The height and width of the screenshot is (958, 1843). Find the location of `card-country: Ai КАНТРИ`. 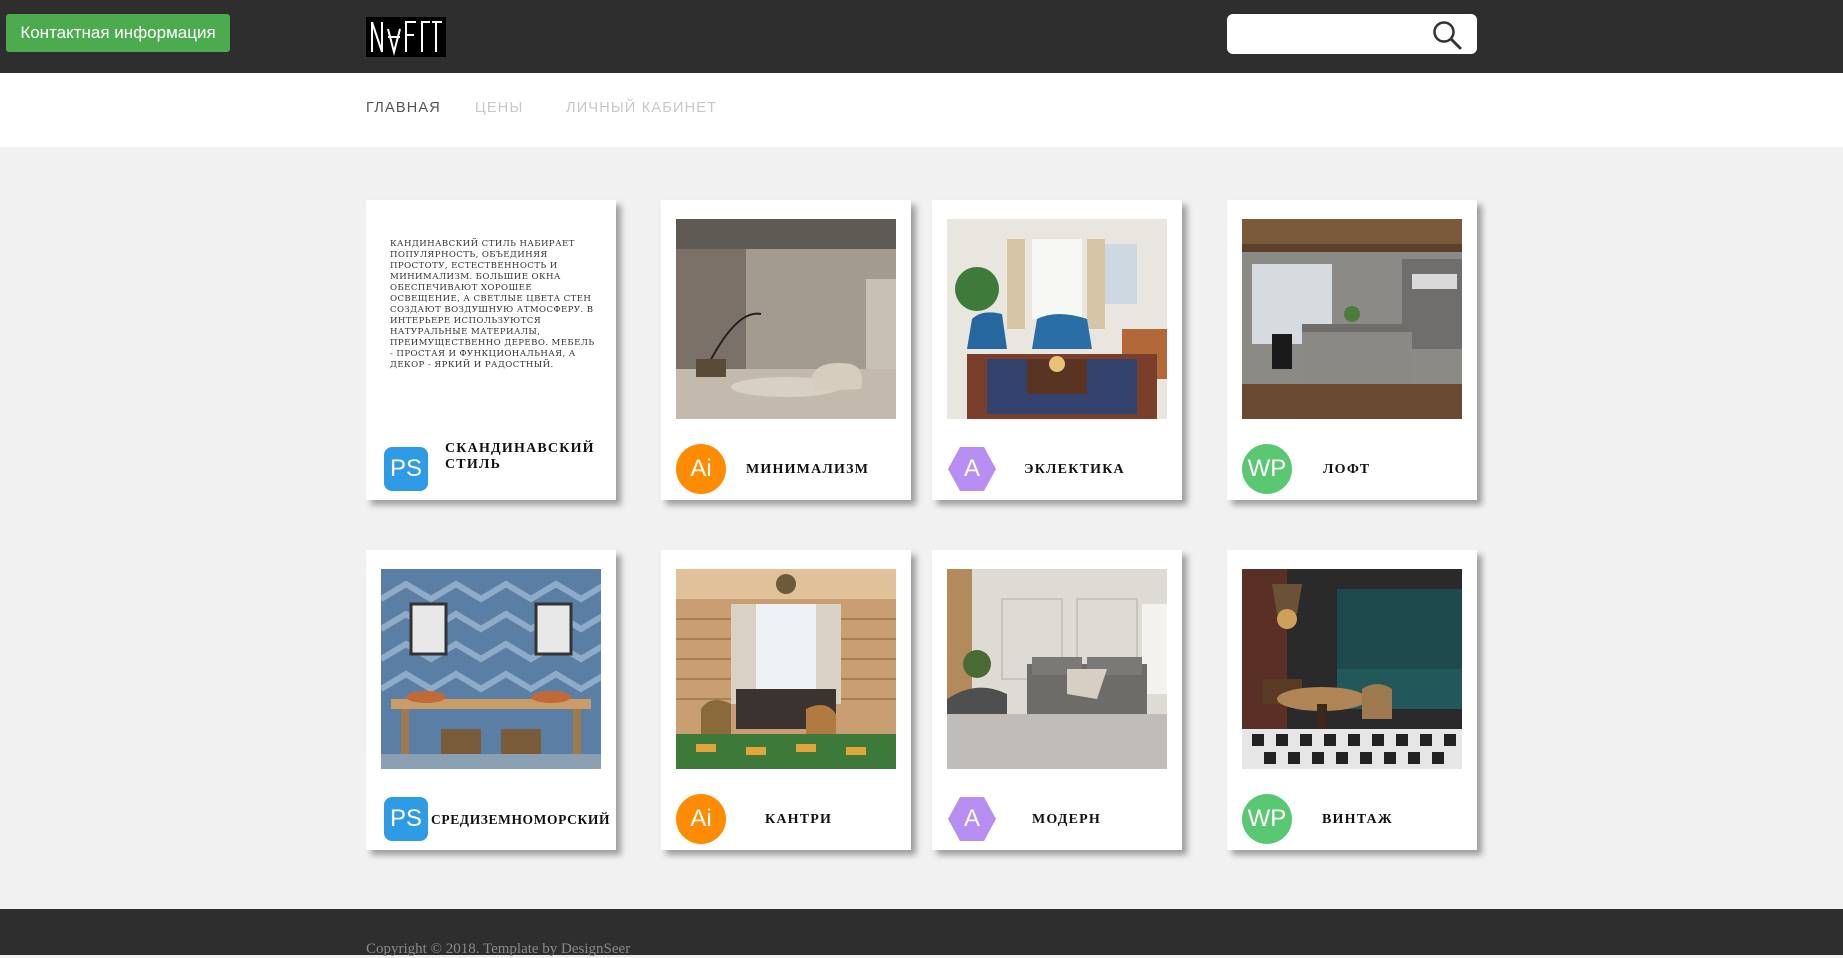

card-country: Ai КАНТРИ is located at coordinates (786, 700).